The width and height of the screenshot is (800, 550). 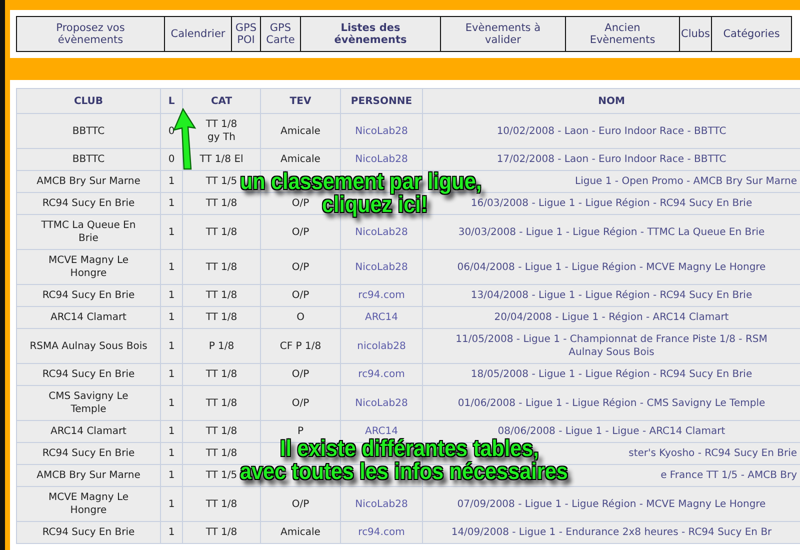 What do you see at coordinates (404, 471) in the screenshot?
I see `annotation-text: avec toutes les infos nécessaires` at bounding box center [404, 471].